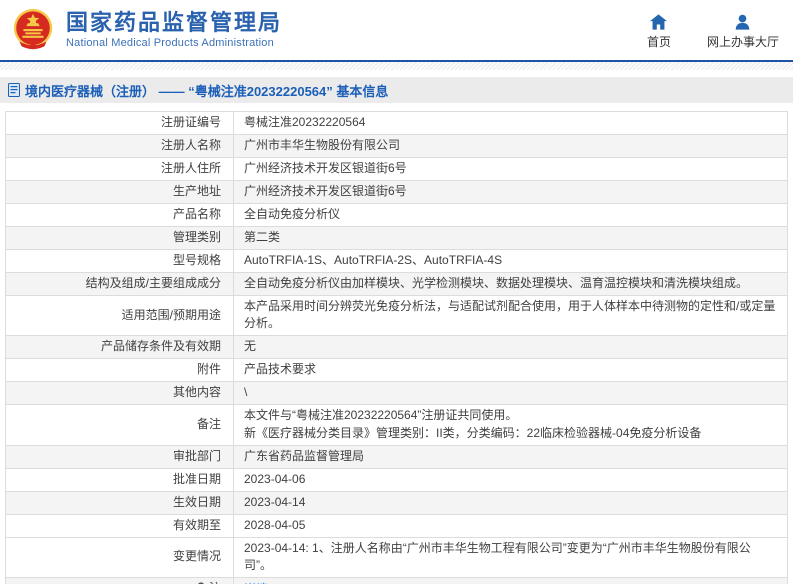  Describe the element at coordinates (119, 456) in the screenshot. I see `row-label: 审批部门` at that location.